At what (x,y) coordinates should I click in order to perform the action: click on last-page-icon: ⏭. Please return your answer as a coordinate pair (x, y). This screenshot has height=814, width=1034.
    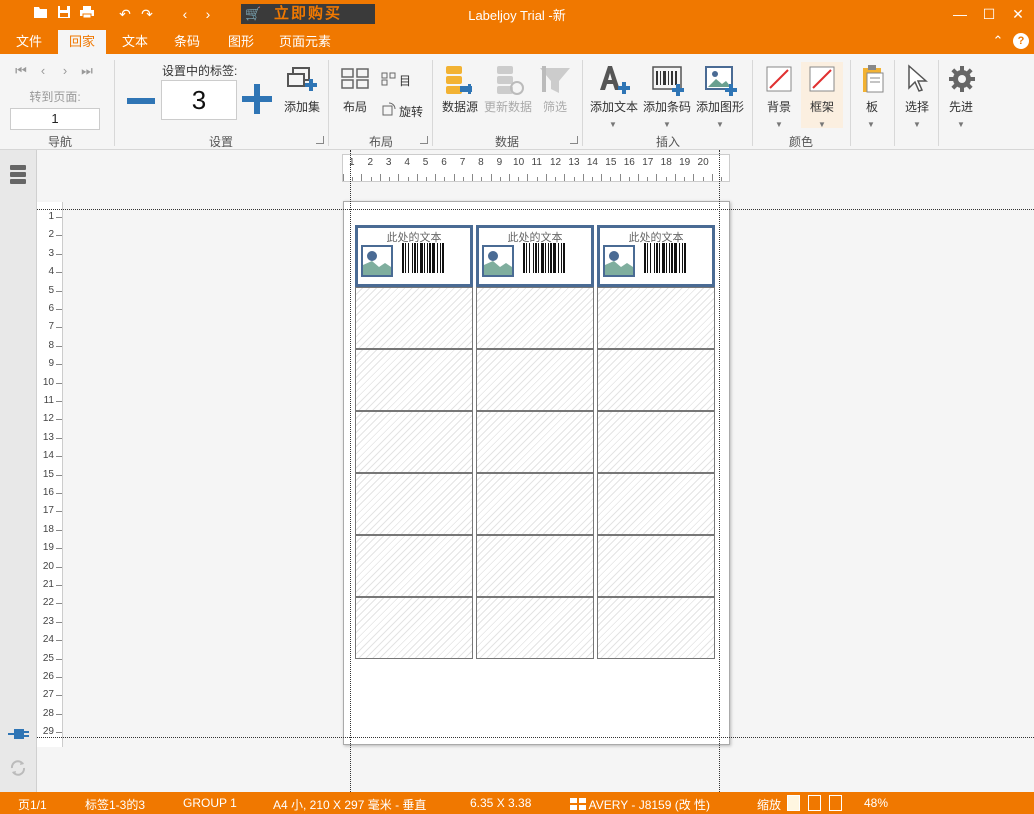
    Looking at the image, I should click on (87, 71).